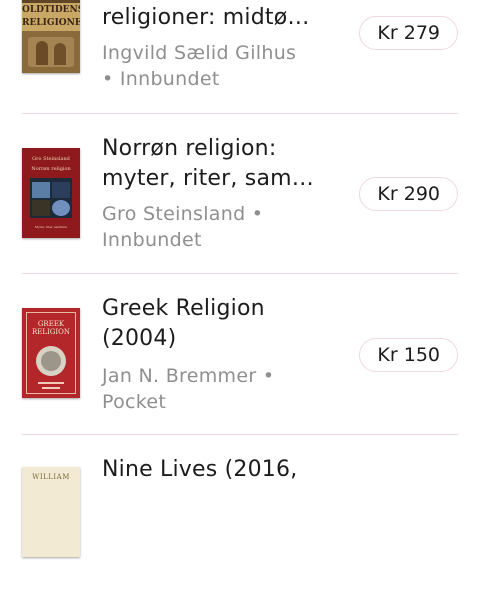  Describe the element at coordinates (51, 169) in the screenshot. I see `cover-title: Norrøn religion` at that location.